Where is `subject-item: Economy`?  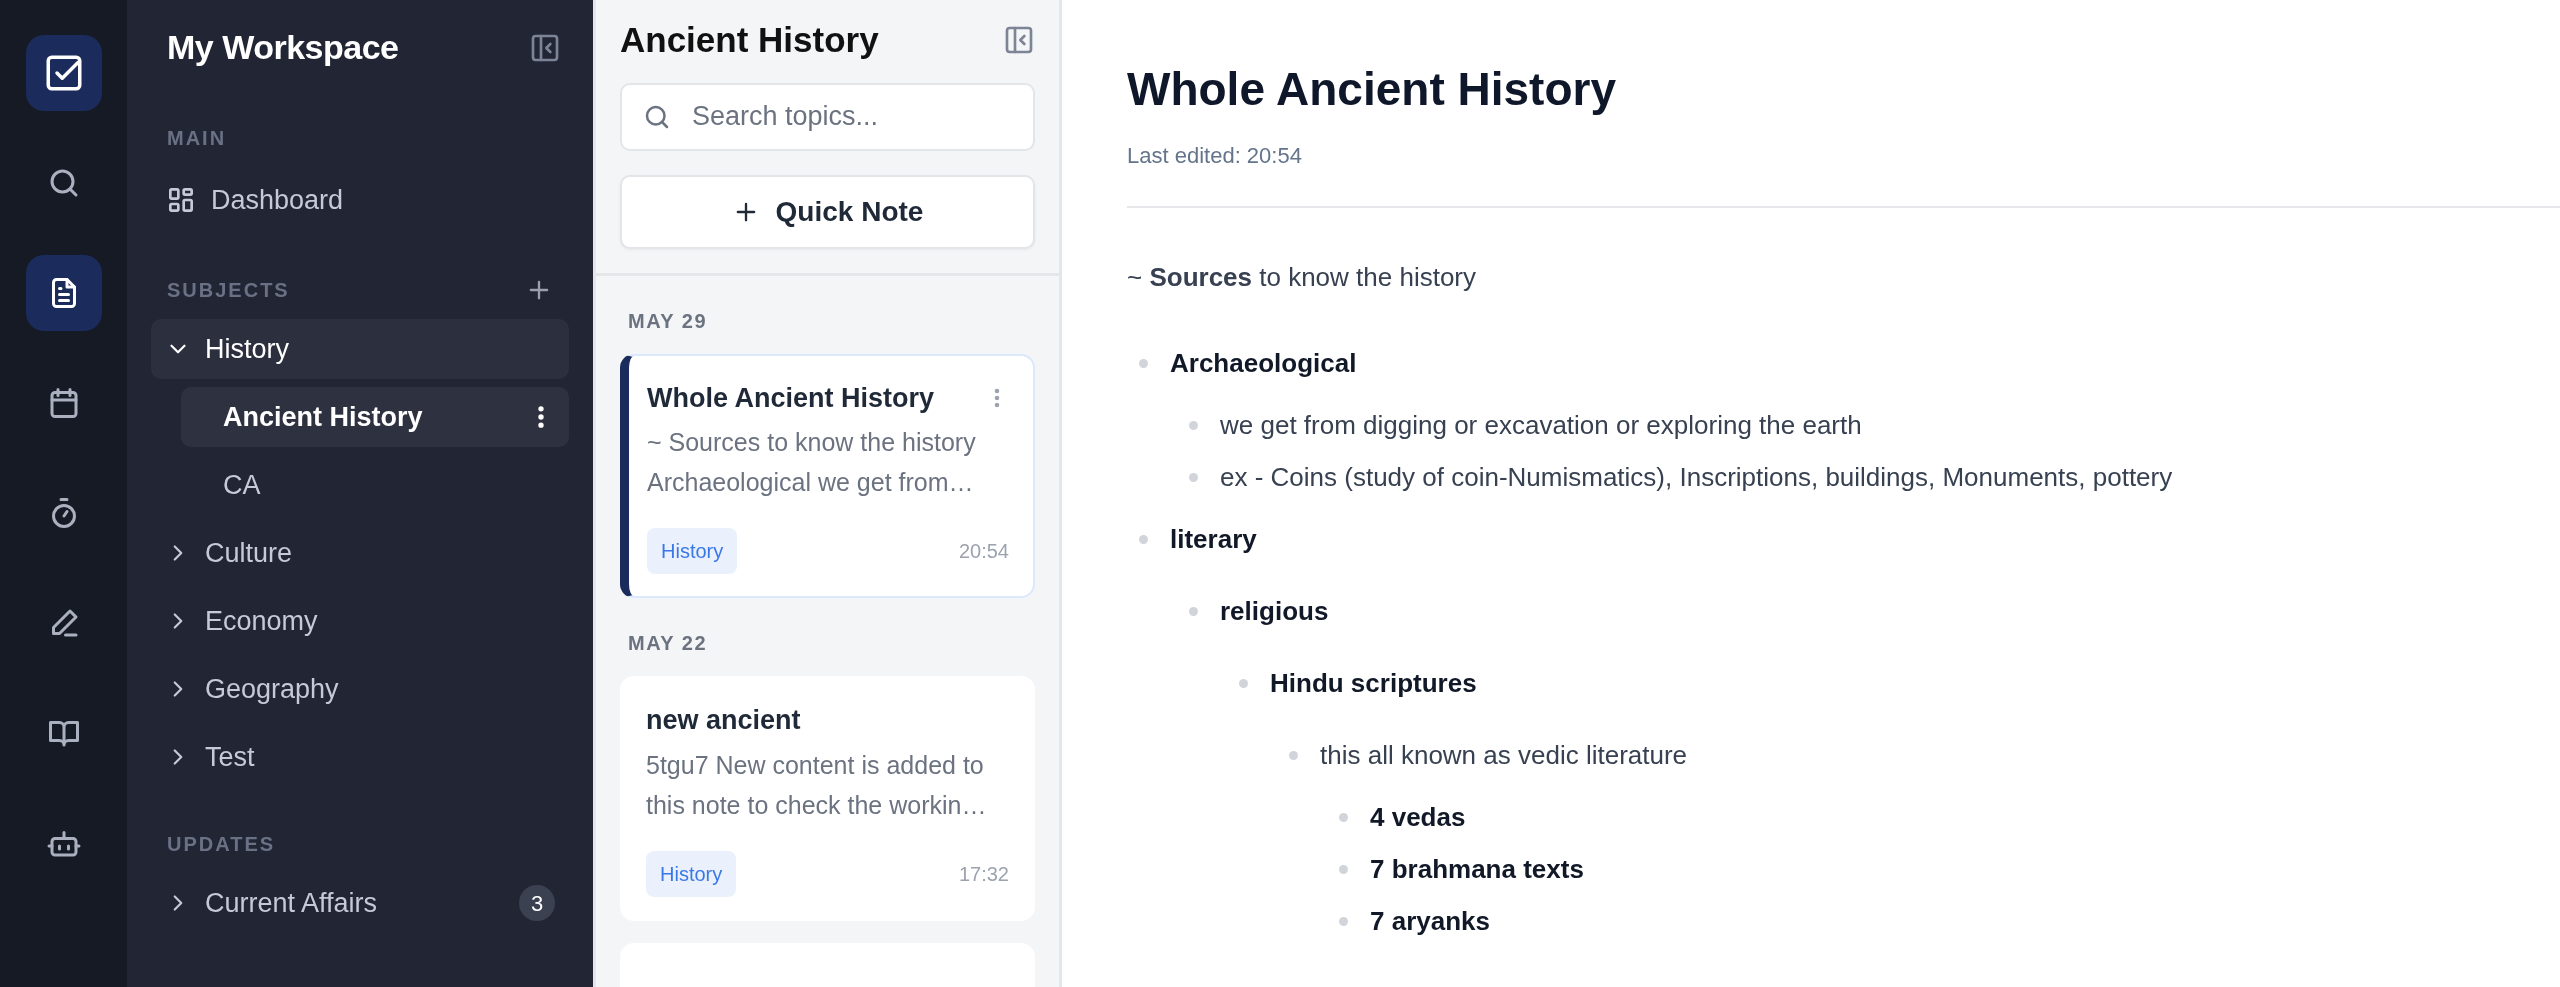
subject-item: Economy is located at coordinates (360, 621).